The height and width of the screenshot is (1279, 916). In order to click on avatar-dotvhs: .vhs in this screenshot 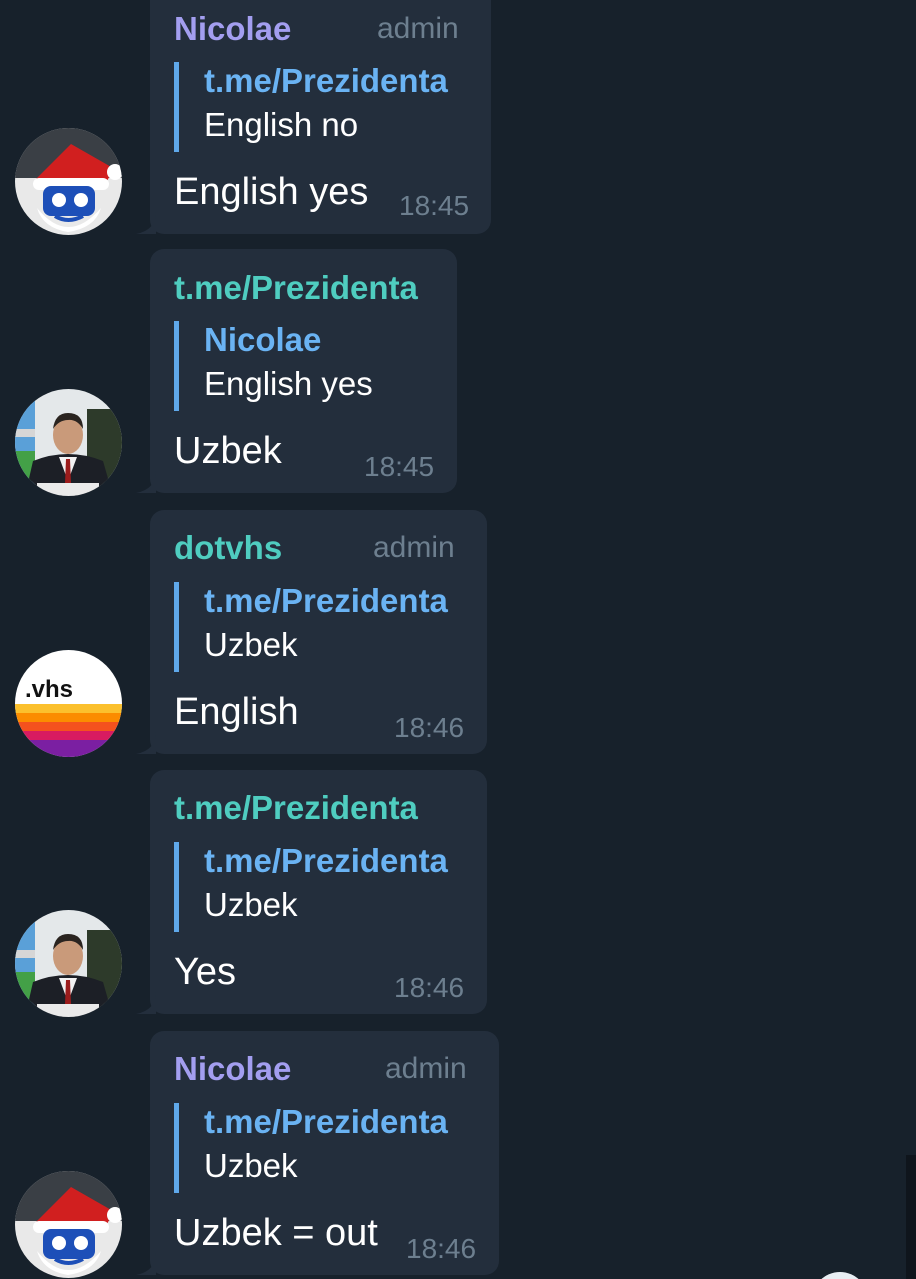, I will do `click(68, 703)`.